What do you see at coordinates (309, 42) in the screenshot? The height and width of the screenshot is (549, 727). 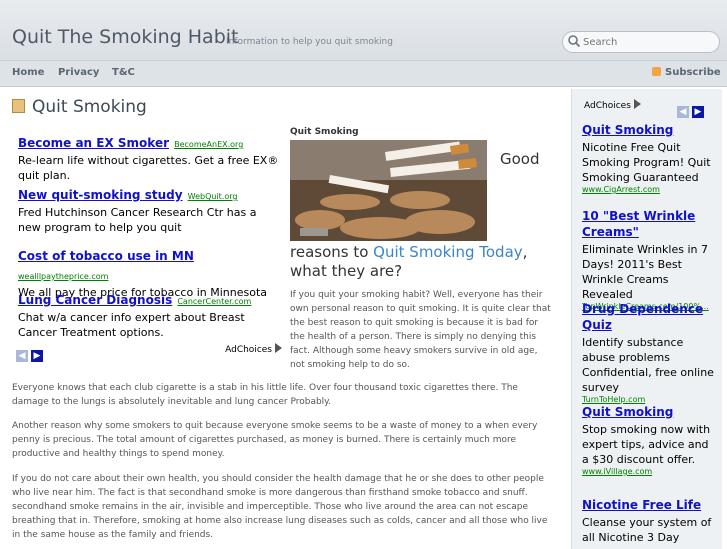 I see `site-tagline: Information to help you quit smoking` at bounding box center [309, 42].